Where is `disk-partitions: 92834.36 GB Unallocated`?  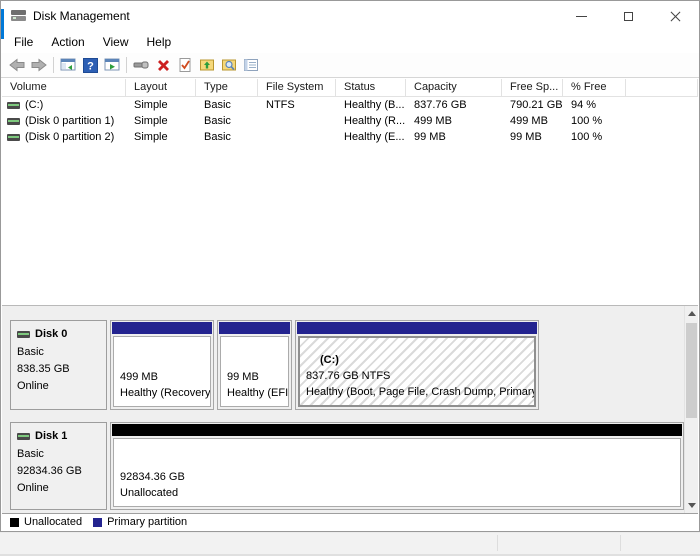 disk-partitions: 92834.36 GB Unallocated is located at coordinates (397, 466).